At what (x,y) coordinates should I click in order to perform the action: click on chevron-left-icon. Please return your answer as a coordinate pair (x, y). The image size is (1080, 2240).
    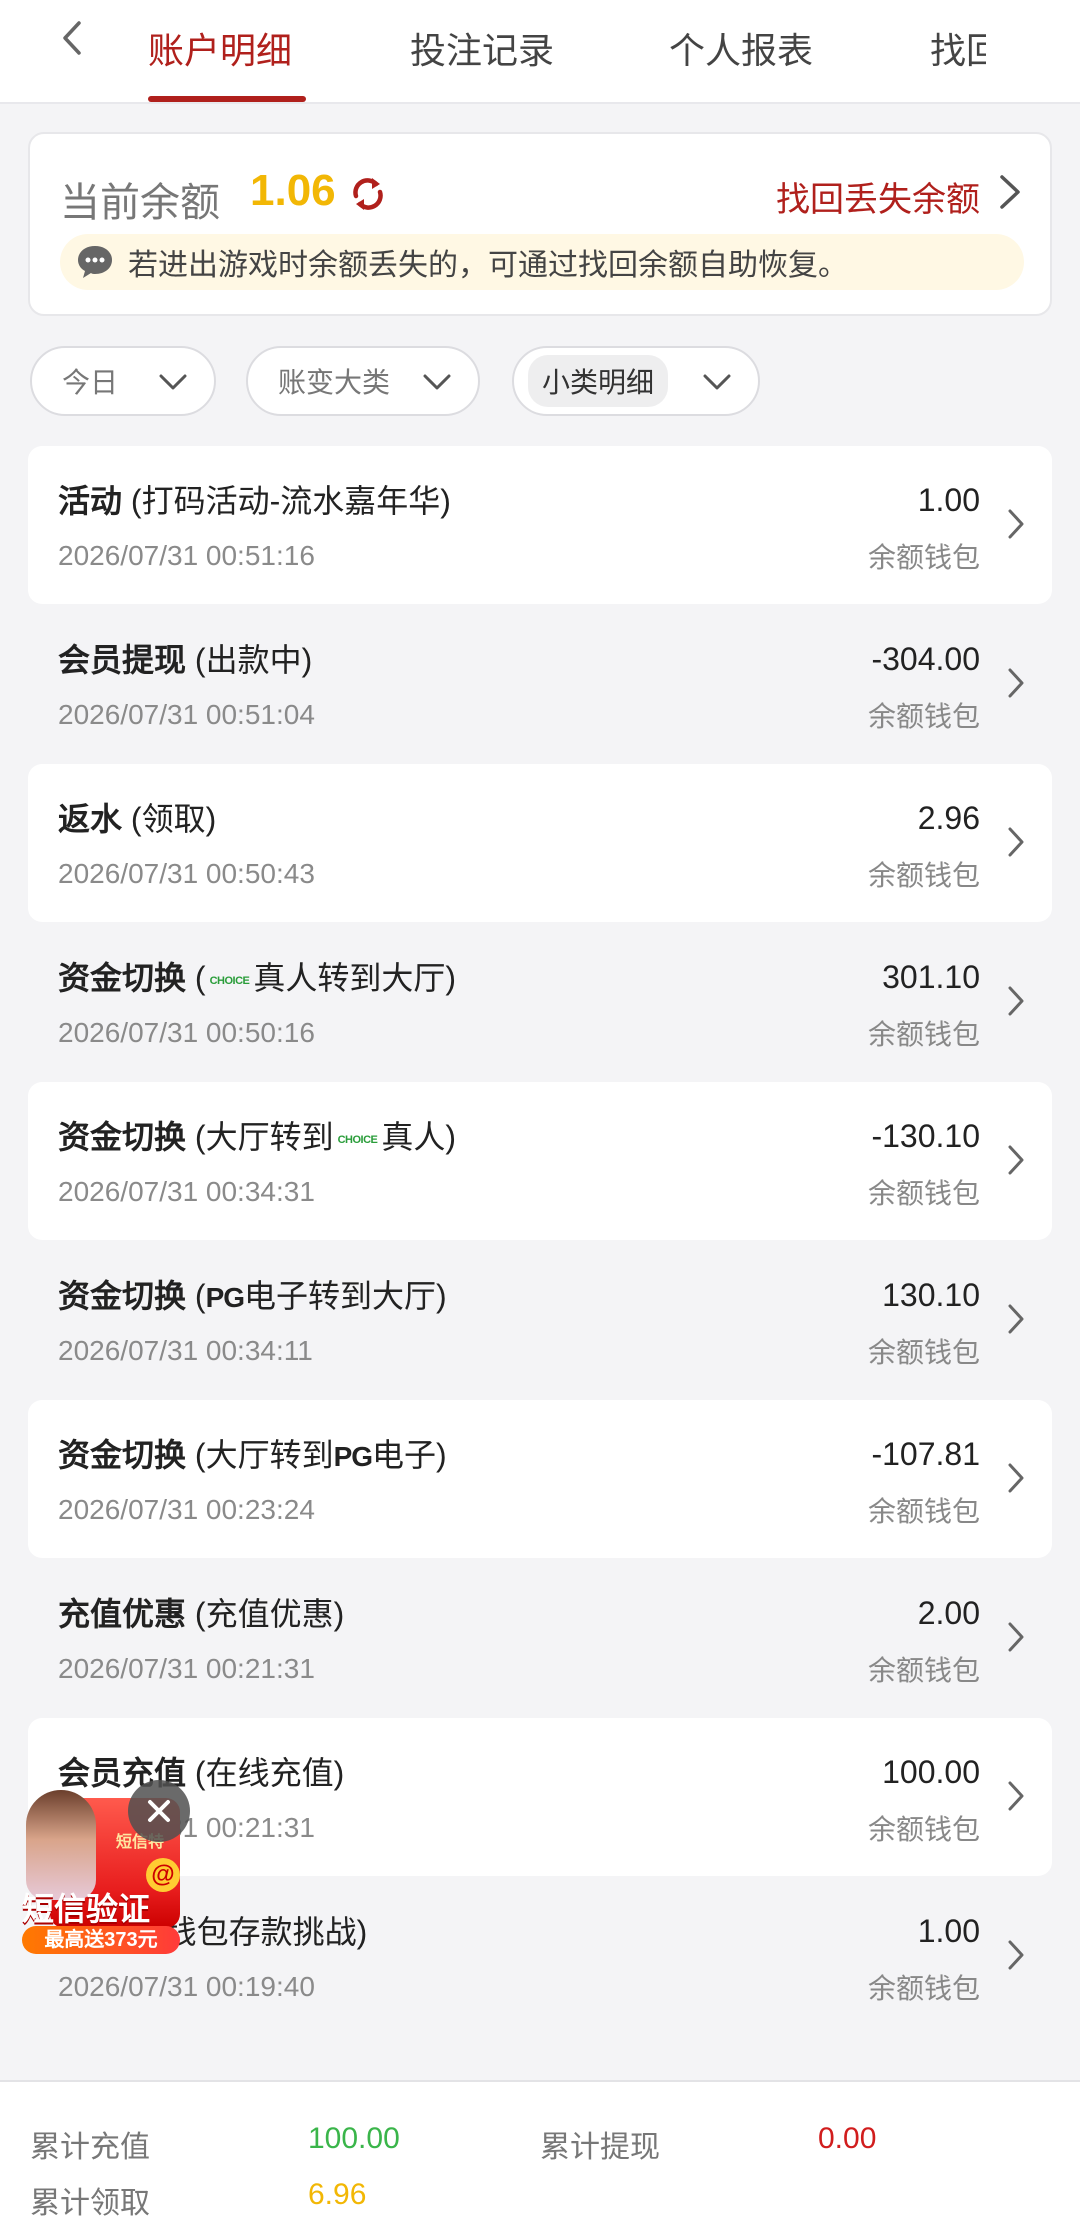
    Looking at the image, I should click on (72, 38).